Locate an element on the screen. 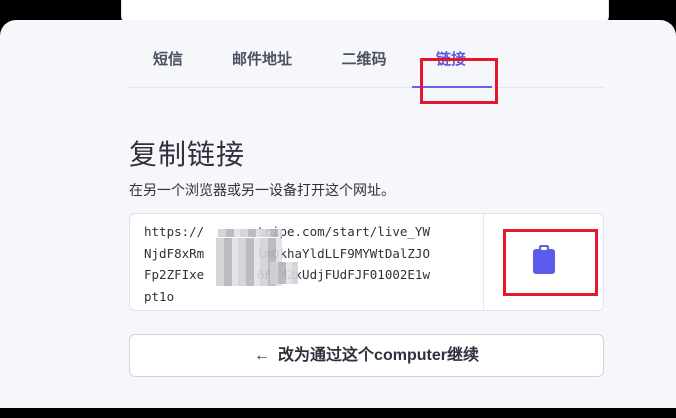 The height and width of the screenshot is (418, 676). arrow-left-icon: ← is located at coordinates (262, 355).